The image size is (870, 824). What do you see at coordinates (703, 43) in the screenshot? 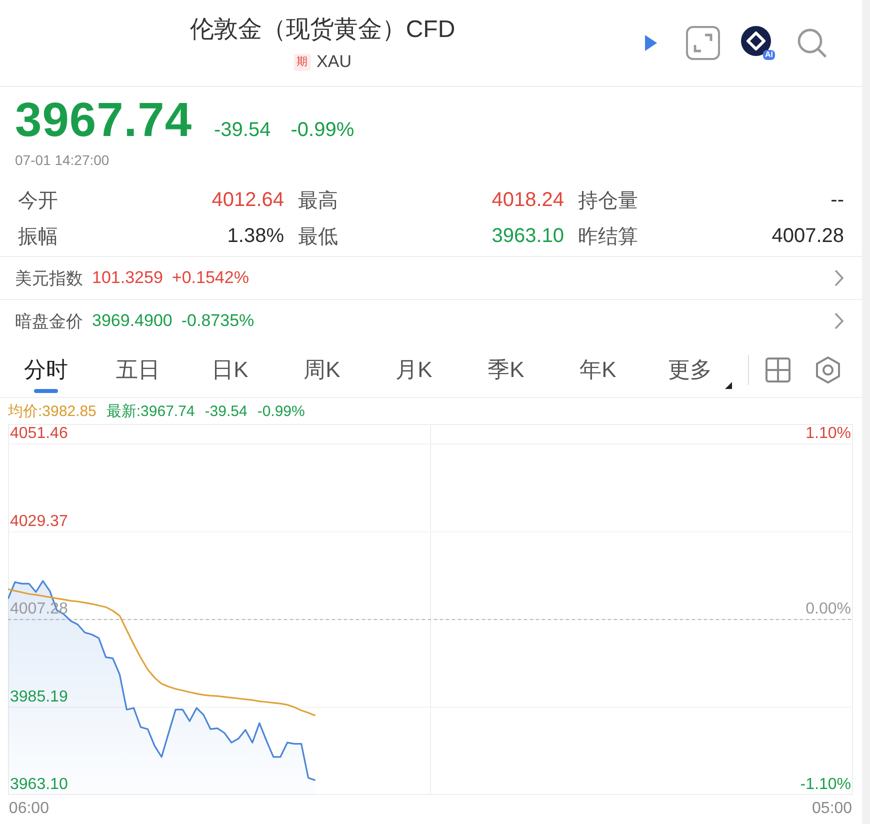
I see `expand-icon` at bounding box center [703, 43].